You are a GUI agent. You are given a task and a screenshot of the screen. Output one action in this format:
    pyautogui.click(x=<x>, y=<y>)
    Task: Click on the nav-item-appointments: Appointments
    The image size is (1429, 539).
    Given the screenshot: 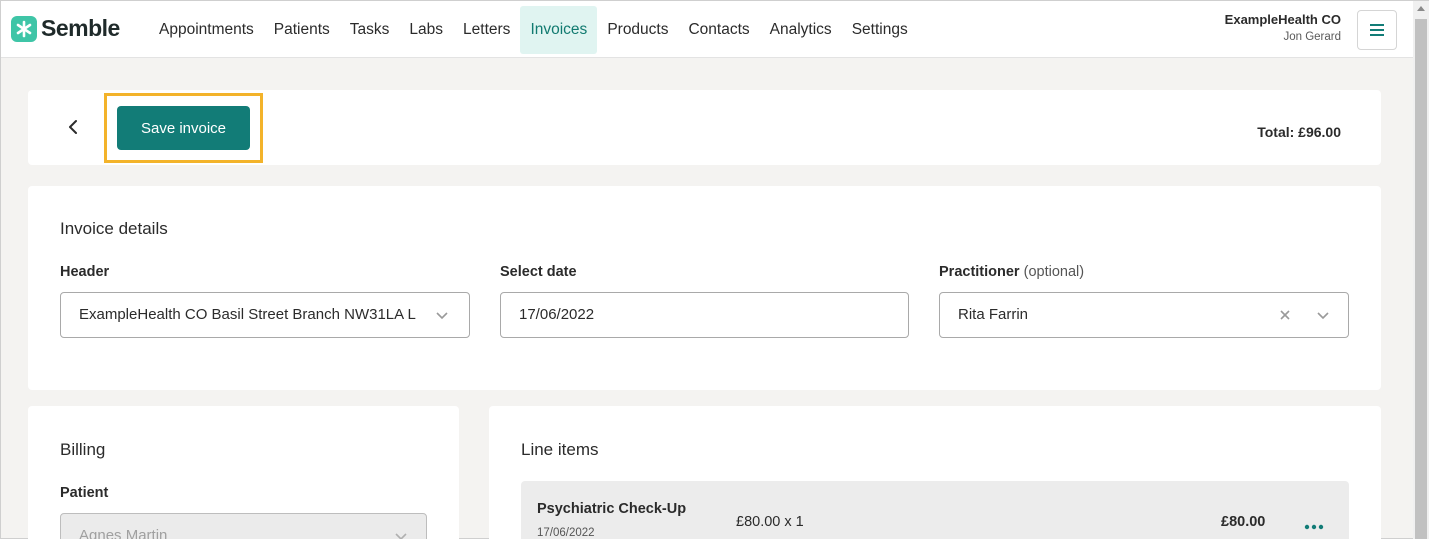 What is the action you would take?
    pyautogui.click(x=206, y=30)
    